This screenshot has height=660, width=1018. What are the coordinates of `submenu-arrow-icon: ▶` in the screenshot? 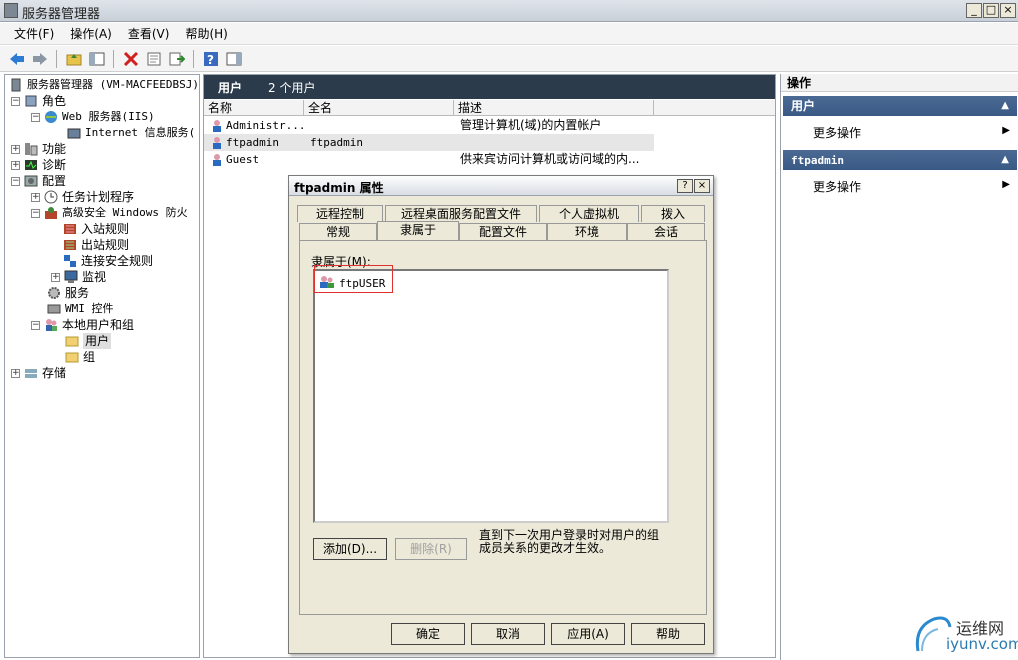 It's located at (1006, 130).